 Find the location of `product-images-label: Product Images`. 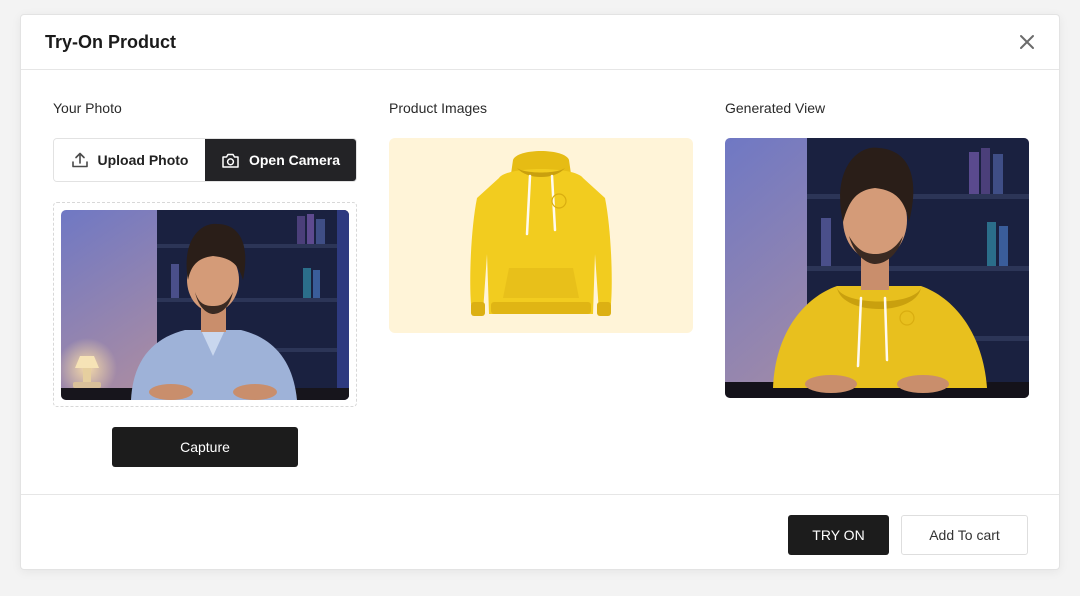

product-images-label: Product Images is located at coordinates (438, 108).